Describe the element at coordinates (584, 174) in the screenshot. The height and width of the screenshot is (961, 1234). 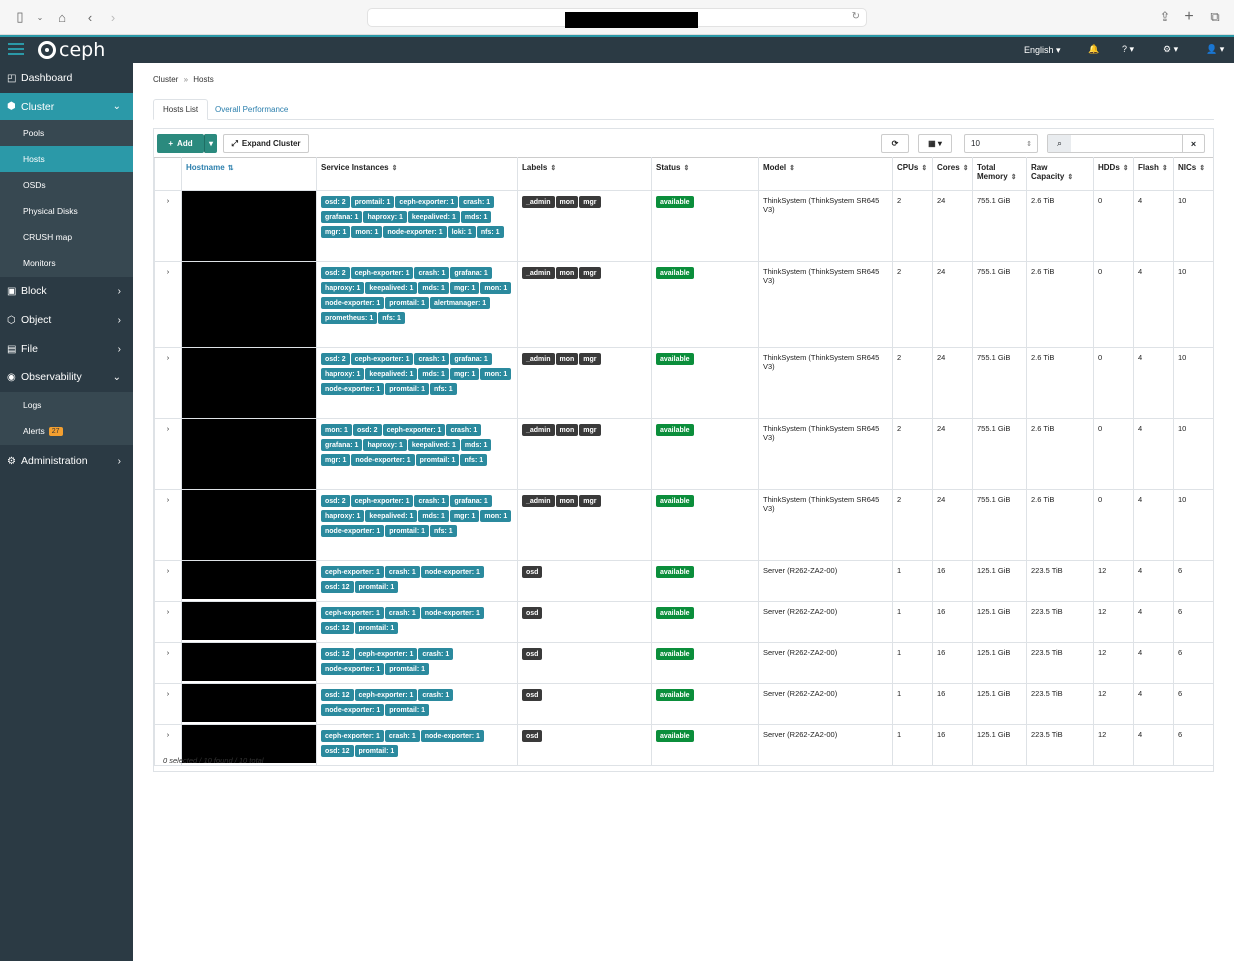
I see `column-header-labels: Labels ⇕` at that location.